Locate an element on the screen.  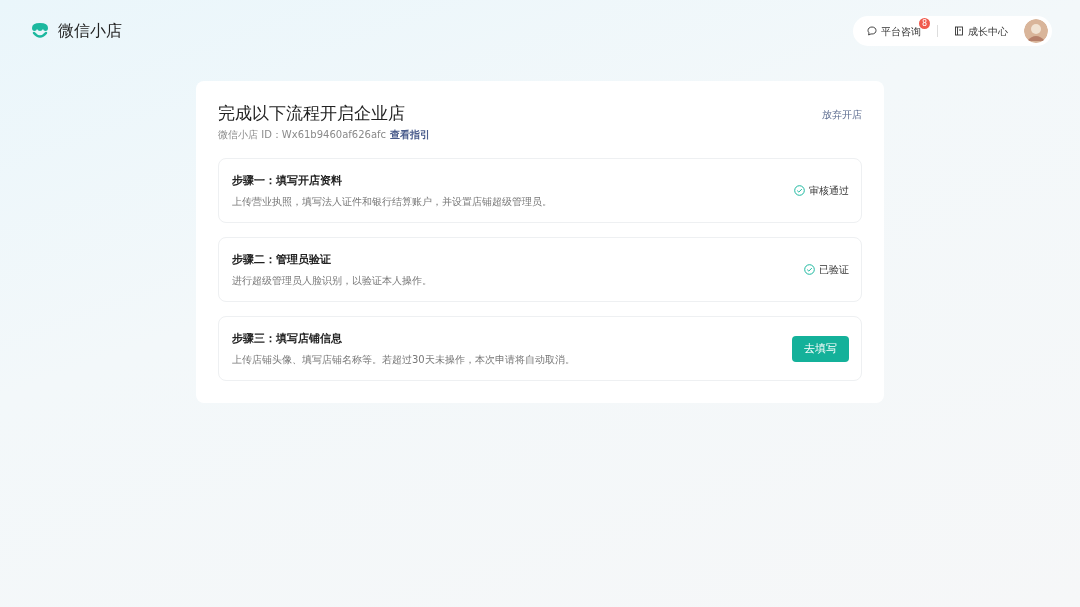
step-description: 上传店铺头像、填写店铺名称等。若超过30天未操作，本次申请将自动取消。 is located at coordinates (403, 359).